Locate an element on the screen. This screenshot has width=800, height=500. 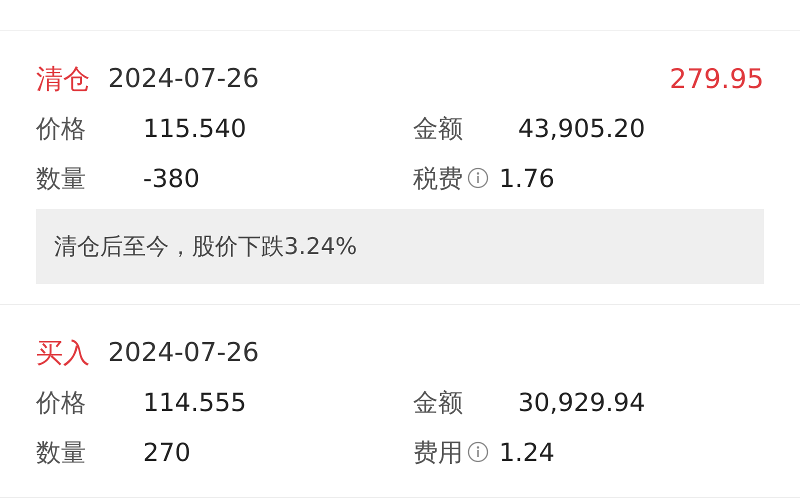
field-value: 1.24 is located at coordinates (527, 452).